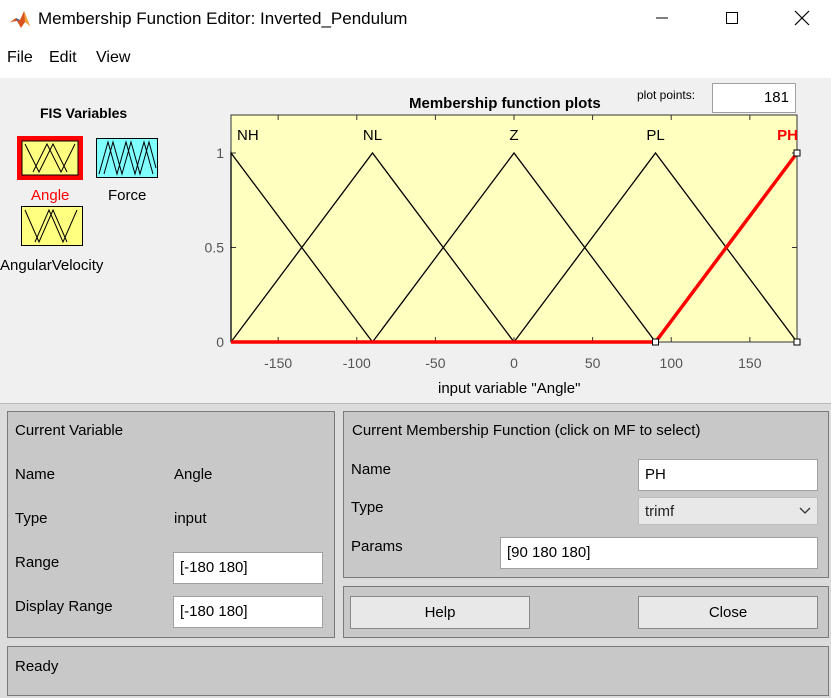 This screenshot has height=698, width=831. I want to click on variable-name-label: Name, so click(35, 474).